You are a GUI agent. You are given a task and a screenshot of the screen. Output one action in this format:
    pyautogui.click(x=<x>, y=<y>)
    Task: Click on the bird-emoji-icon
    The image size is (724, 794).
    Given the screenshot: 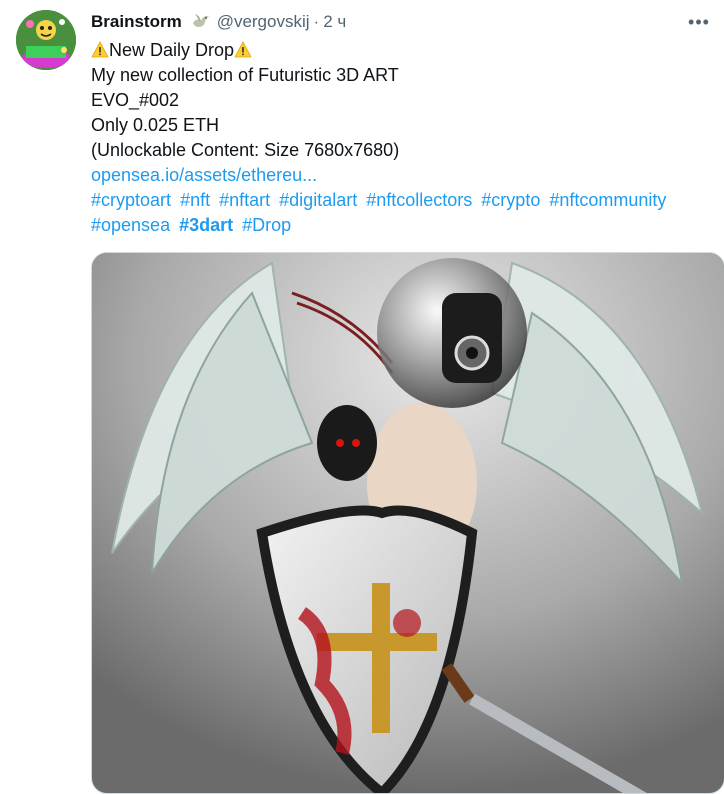 What is the action you would take?
    pyautogui.click(x=200, y=20)
    